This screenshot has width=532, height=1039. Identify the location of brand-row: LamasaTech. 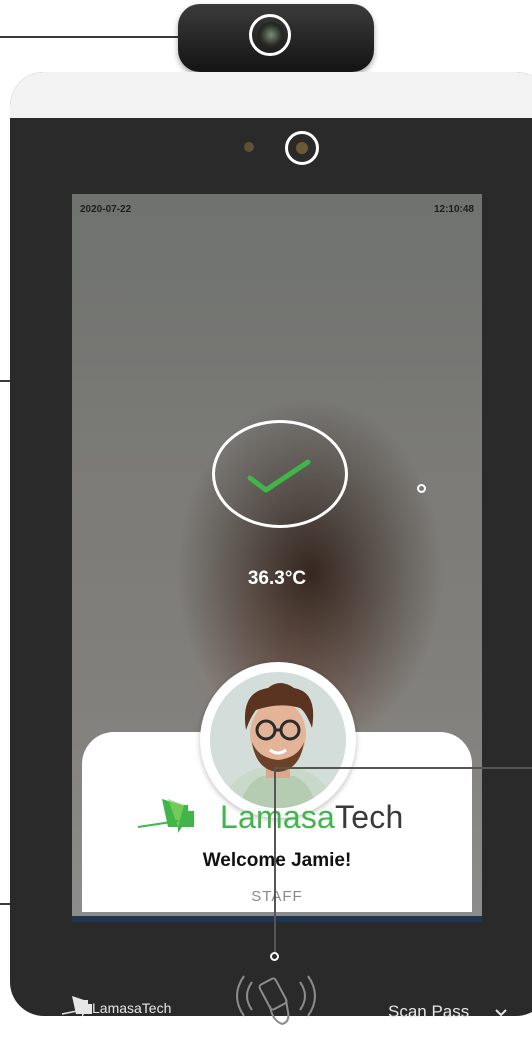
(277, 818).